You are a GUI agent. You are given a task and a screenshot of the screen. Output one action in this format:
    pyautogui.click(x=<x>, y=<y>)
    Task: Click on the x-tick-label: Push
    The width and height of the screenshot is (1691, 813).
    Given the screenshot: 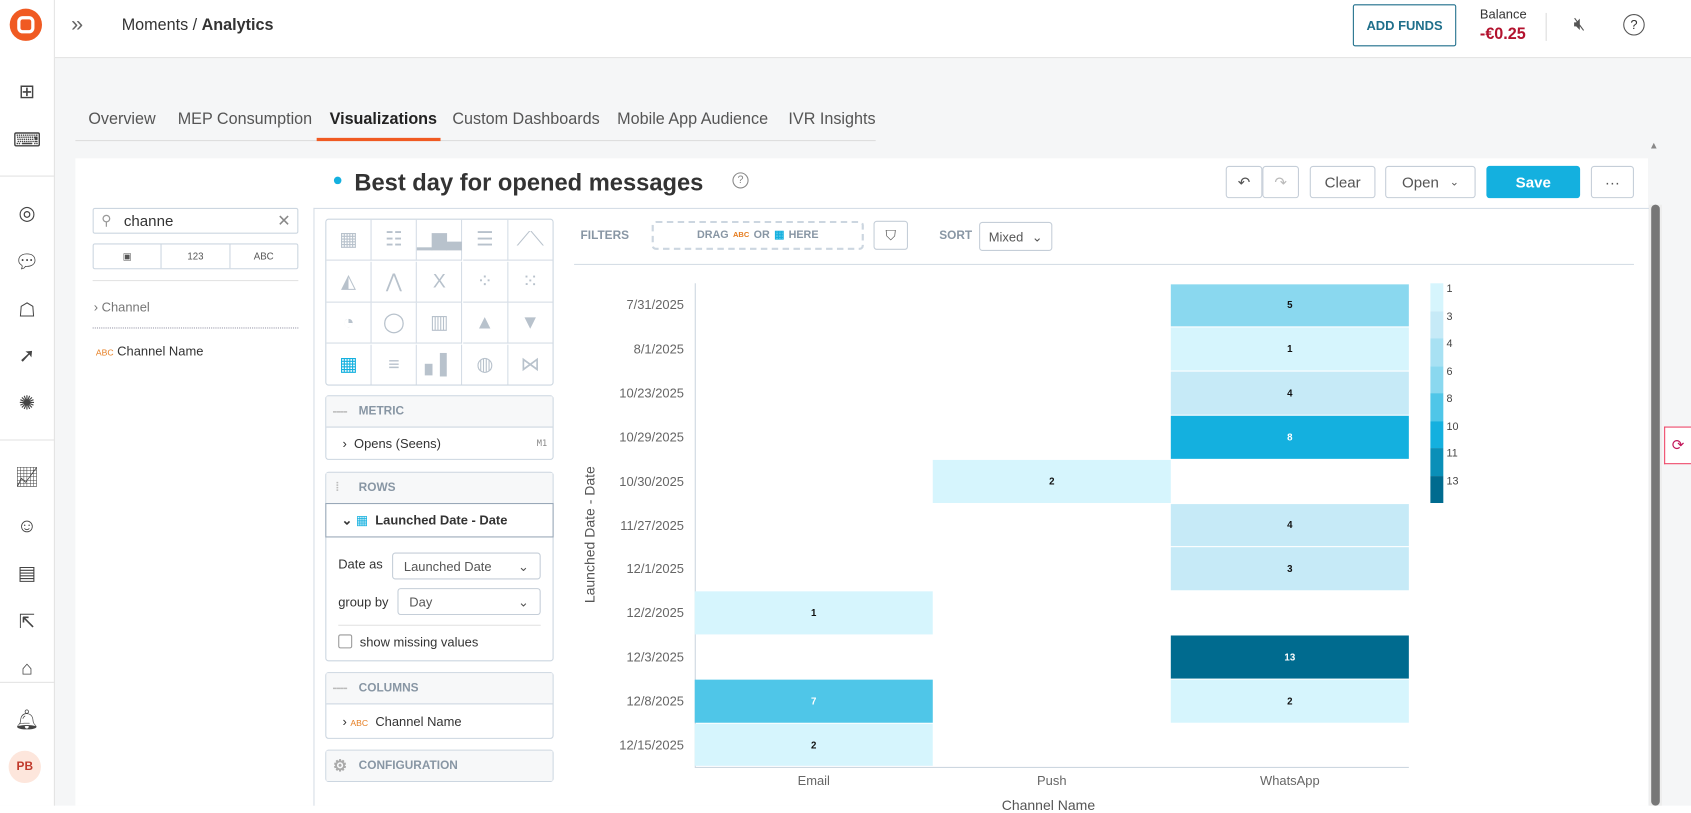 What is the action you would take?
    pyautogui.click(x=1052, y=781)
    